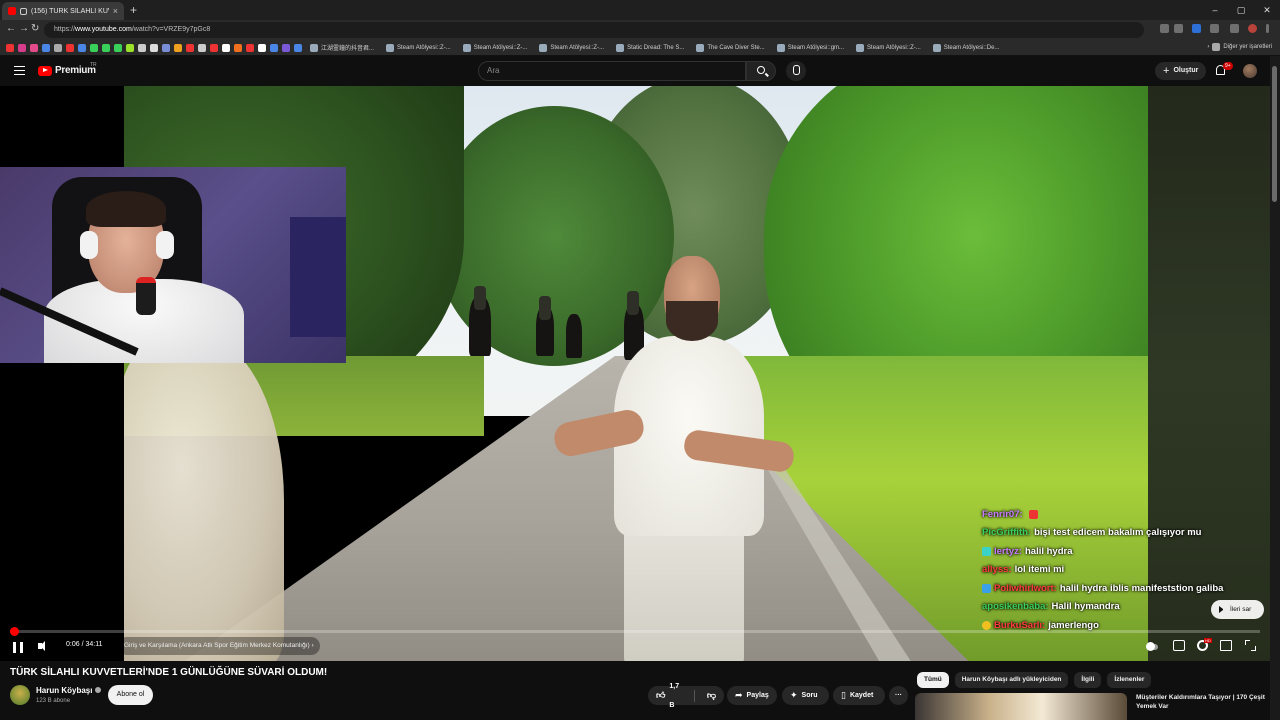 The image size is (1280, 720). What do you see at coordinates (1226, 645) in the screenshot?
I see `theater-mode-icon` at bounding box center [1226, 645].